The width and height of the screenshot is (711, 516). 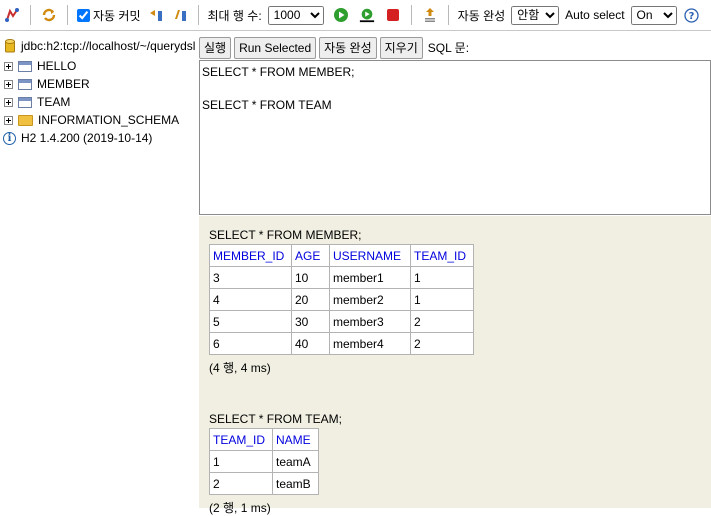 I want to click on table-row: 4 20 member2 1, so click(x=341, y=299).